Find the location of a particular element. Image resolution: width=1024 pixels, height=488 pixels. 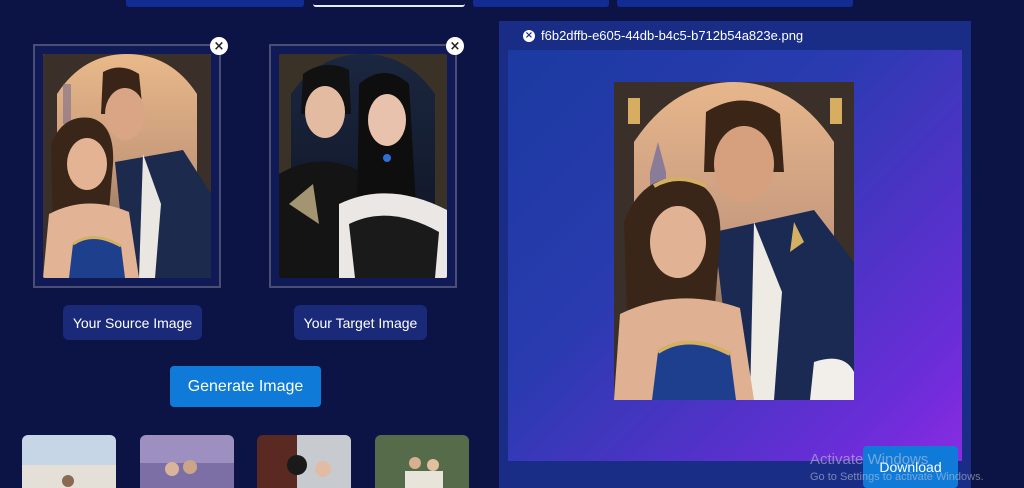

source-close-button: × is located at coordinates (219, 46).